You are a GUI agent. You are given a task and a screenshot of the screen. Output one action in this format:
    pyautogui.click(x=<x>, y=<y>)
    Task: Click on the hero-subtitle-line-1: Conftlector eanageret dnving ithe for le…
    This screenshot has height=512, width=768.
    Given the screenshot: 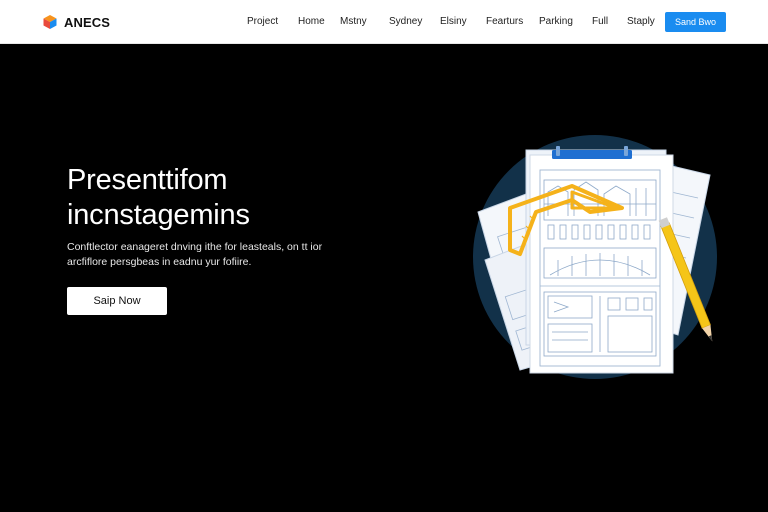 What is the action you would take?
    pyautogui.click(x=195, y=247)
    